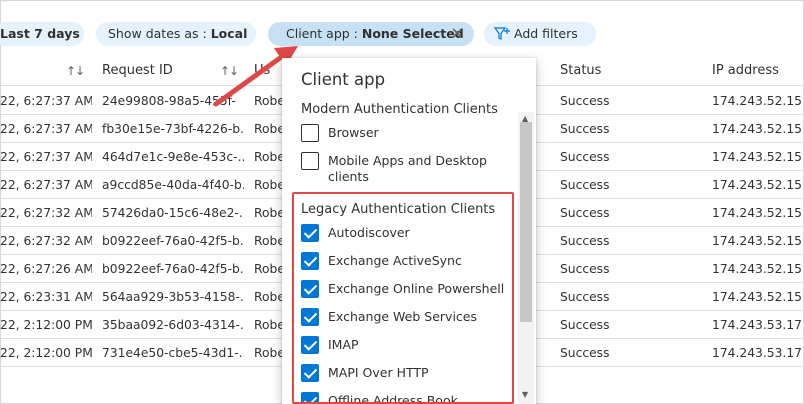 The image size is (804, 404). Describe the element at coordinates (546, 33) in the screenshot. I see `add-filters-label: Add filters` at that location.